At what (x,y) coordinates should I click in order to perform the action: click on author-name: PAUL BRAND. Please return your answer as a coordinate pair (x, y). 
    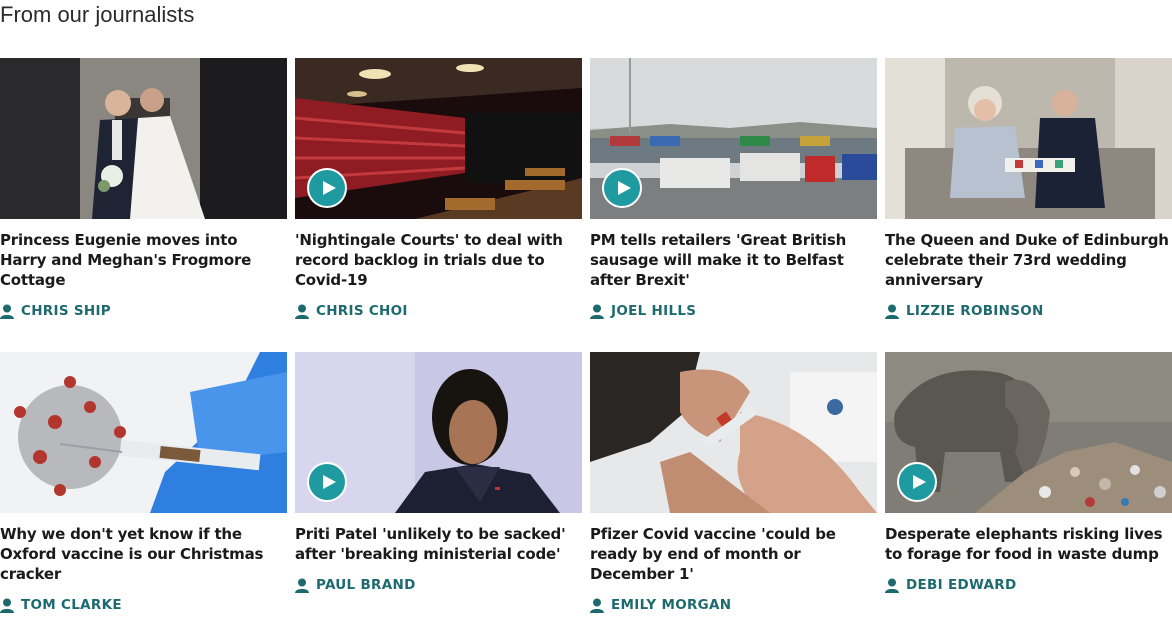
    Looking at the image, I should click on (366, 585).